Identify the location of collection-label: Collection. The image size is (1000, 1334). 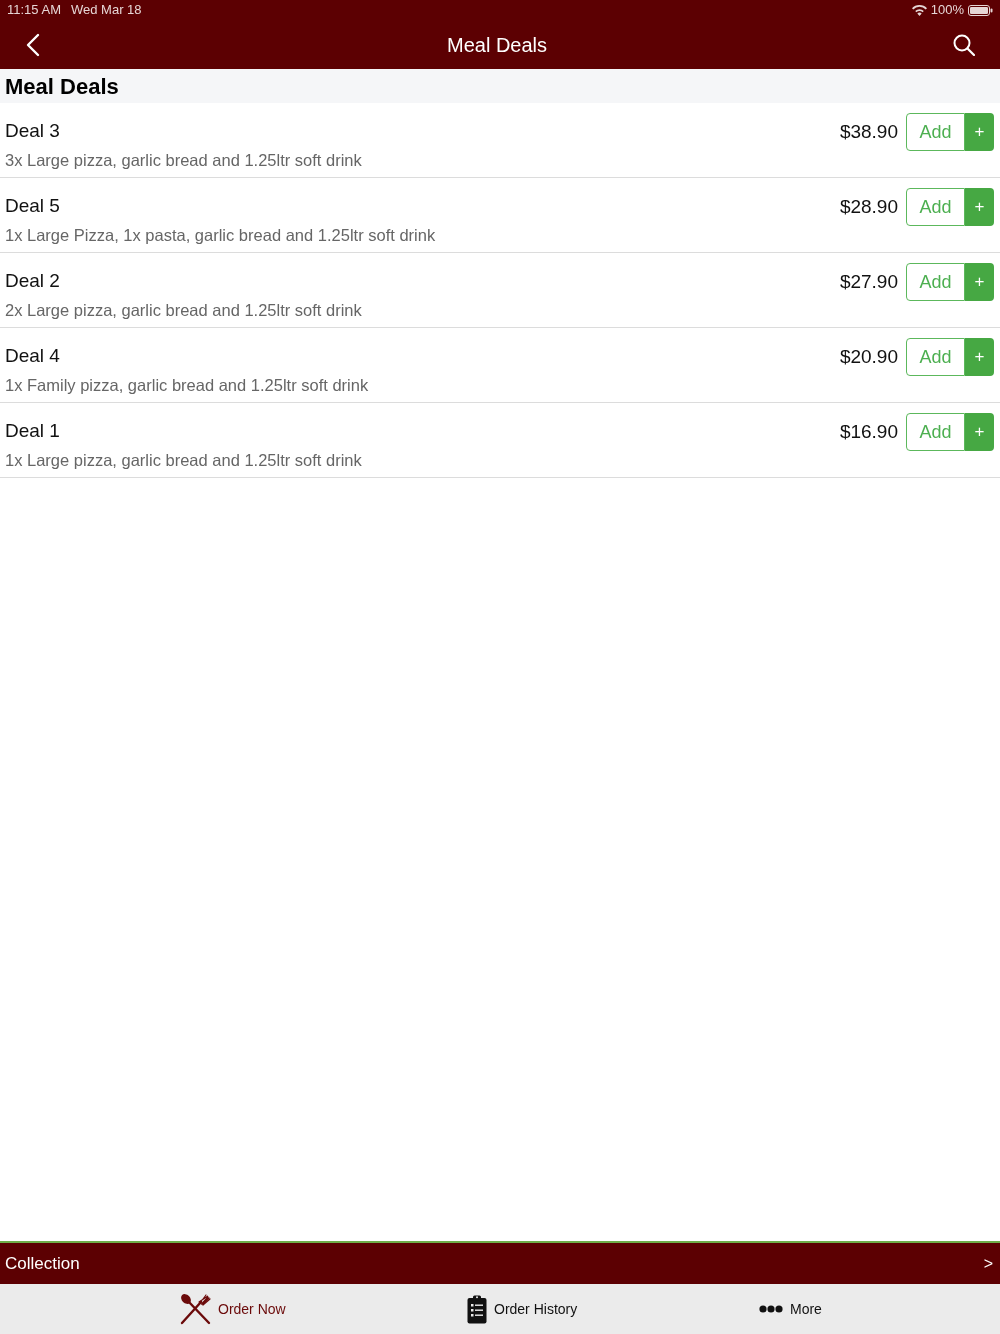
(42, 1263).